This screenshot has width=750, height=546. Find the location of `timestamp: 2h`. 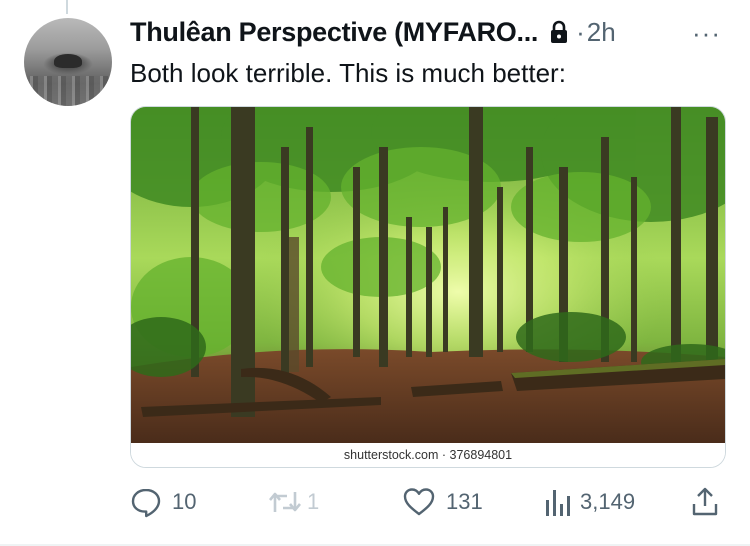

timestamp: 2h is located at coordinates (601, 32).